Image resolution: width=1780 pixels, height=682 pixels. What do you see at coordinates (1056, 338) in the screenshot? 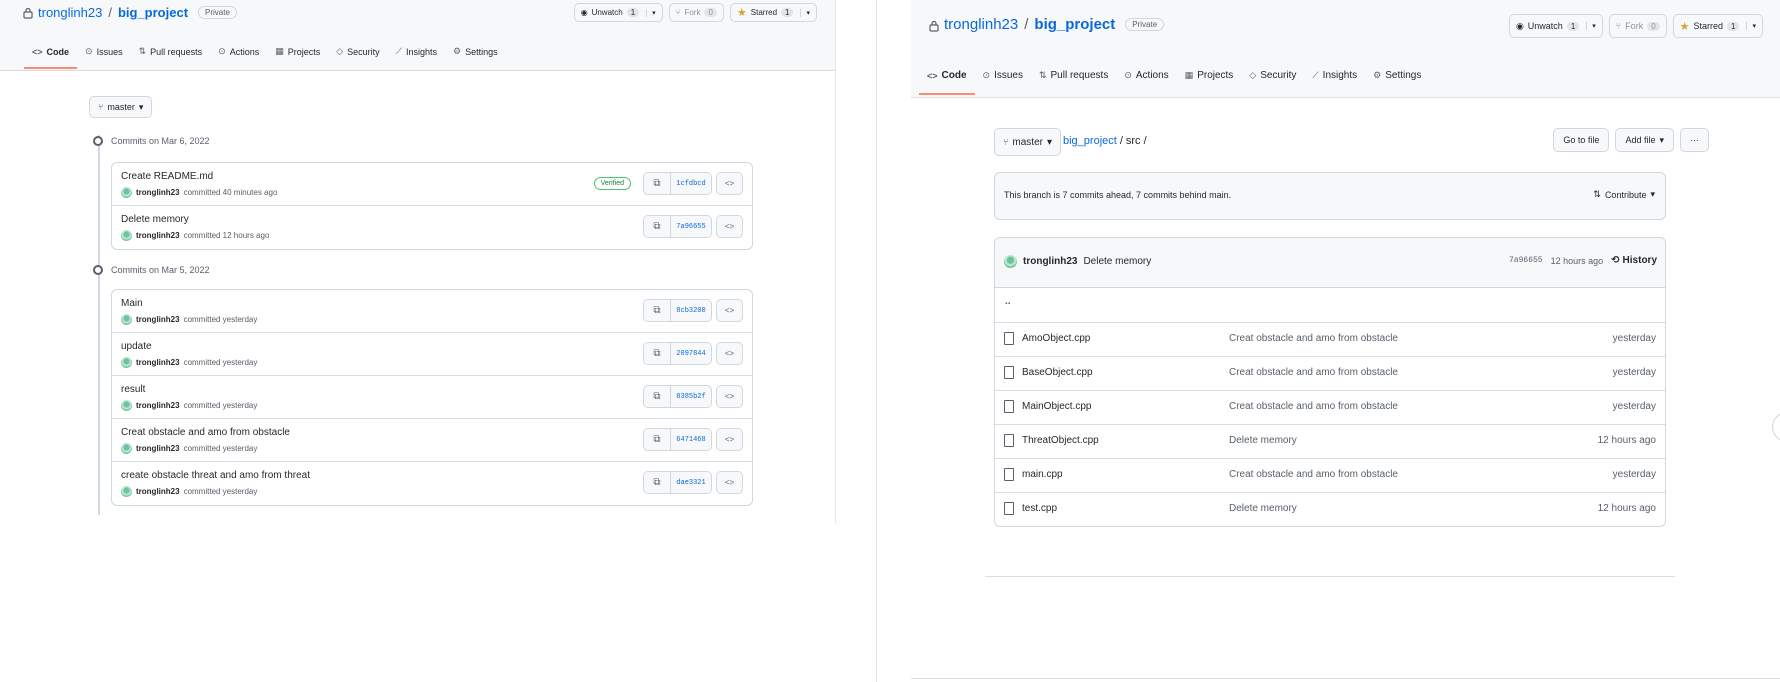
I see `file-name-link: AmoObject.cpp` at bounding box center [1056, 338].